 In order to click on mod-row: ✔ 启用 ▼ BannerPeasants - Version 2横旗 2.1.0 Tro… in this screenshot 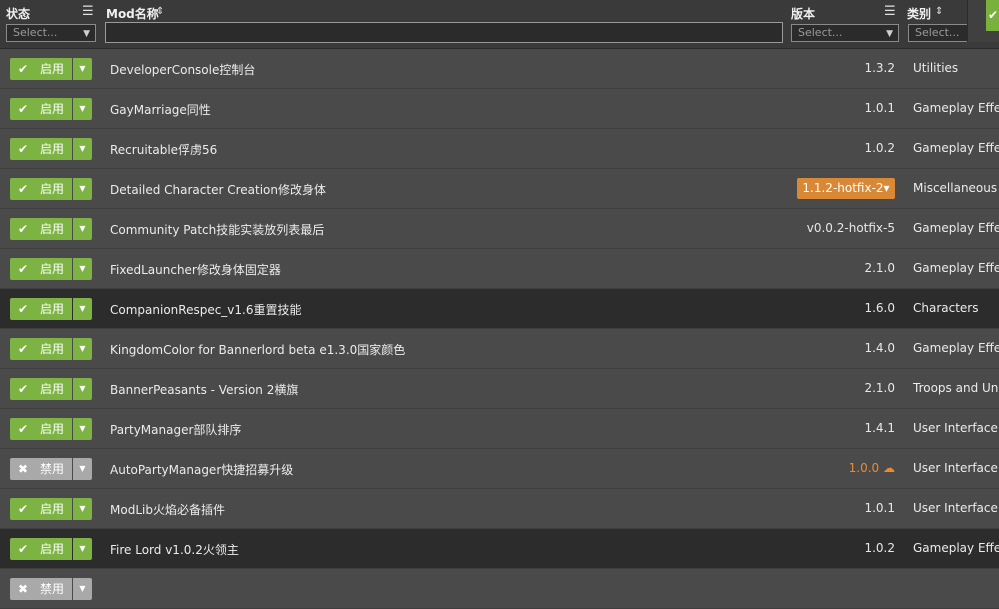, I will do `click(499, 389)`.